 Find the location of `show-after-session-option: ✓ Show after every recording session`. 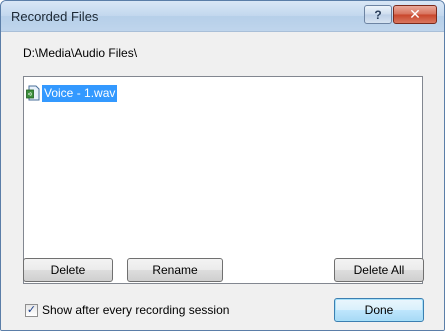

show-after-session-option: ✓ Show after every recording session is located at coordinates (127, 310).